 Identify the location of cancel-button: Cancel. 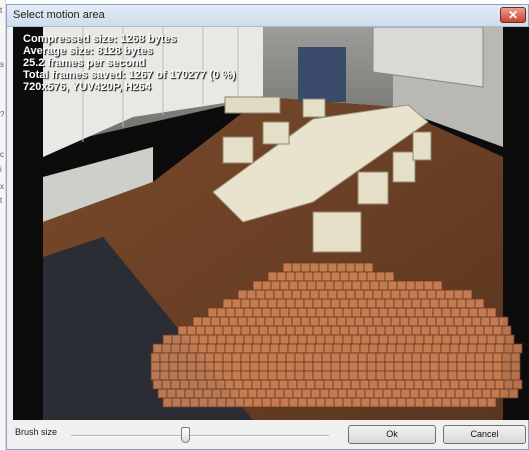
(484, 434).